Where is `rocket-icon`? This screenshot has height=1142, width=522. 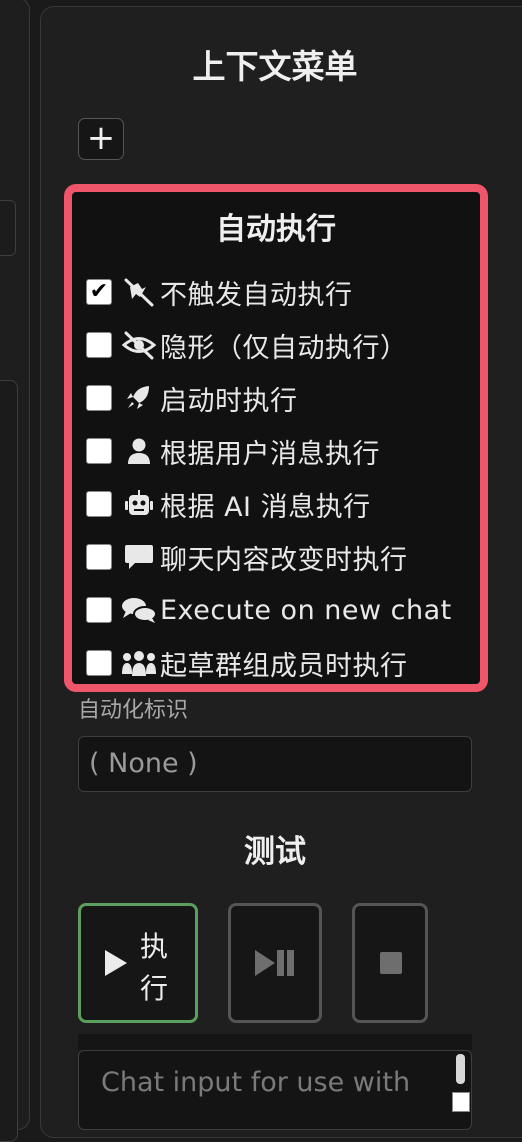 rocket-icon is located at coordinates (139, 398).